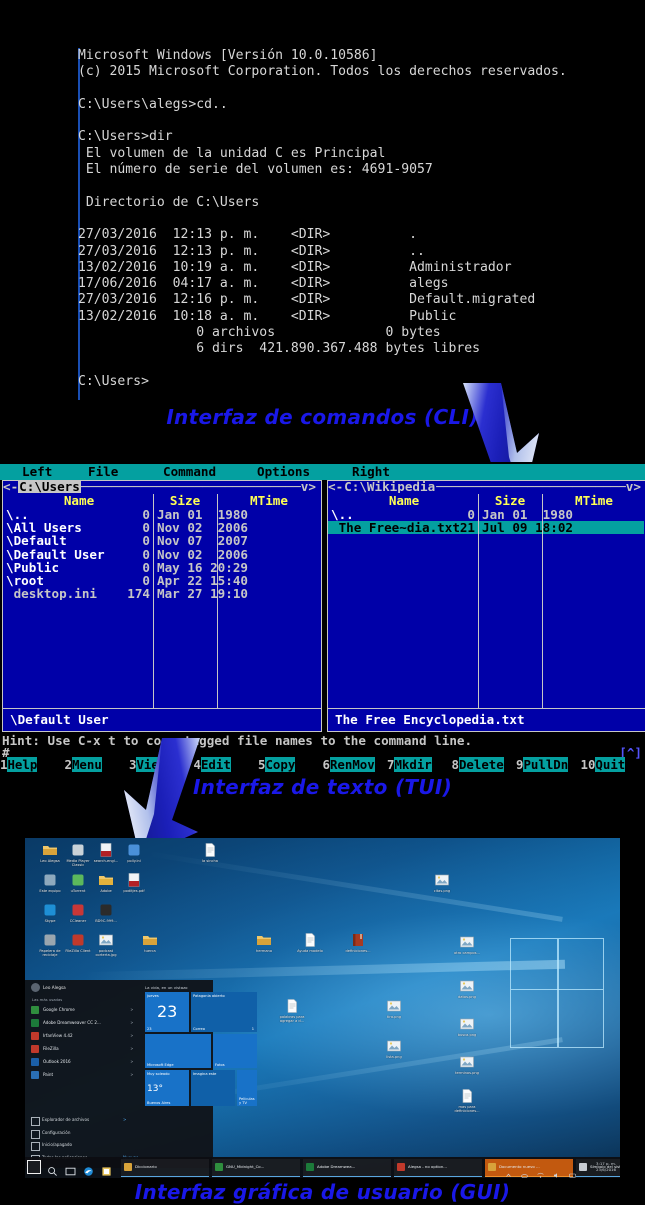 Image resolution: width=645 pixels, height=1205 pixels. Describe the element at coordinates (162, 567) in the screenshot. I see `file-row: \Public 0 May 16 20:29` at that location.